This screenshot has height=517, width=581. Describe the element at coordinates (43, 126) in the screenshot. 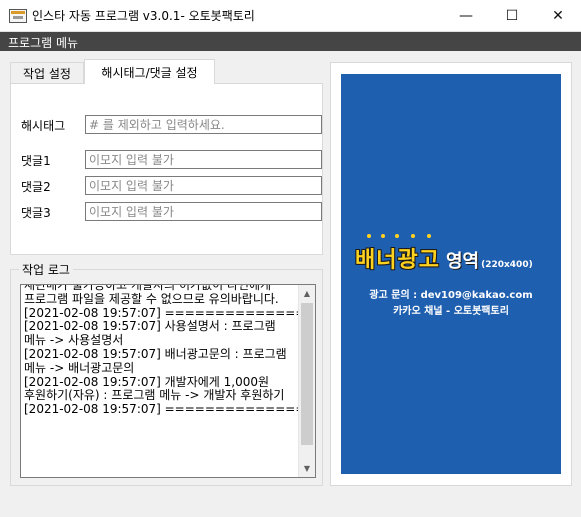

I see `hashtag-label: 해시태그` at that location.